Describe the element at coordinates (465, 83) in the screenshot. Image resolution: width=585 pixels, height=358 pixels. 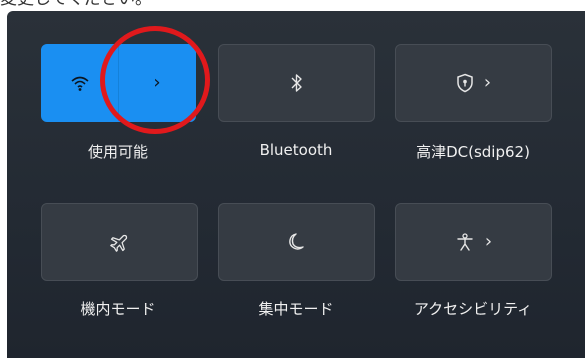
I see `vpn-shield-icon` at that location.